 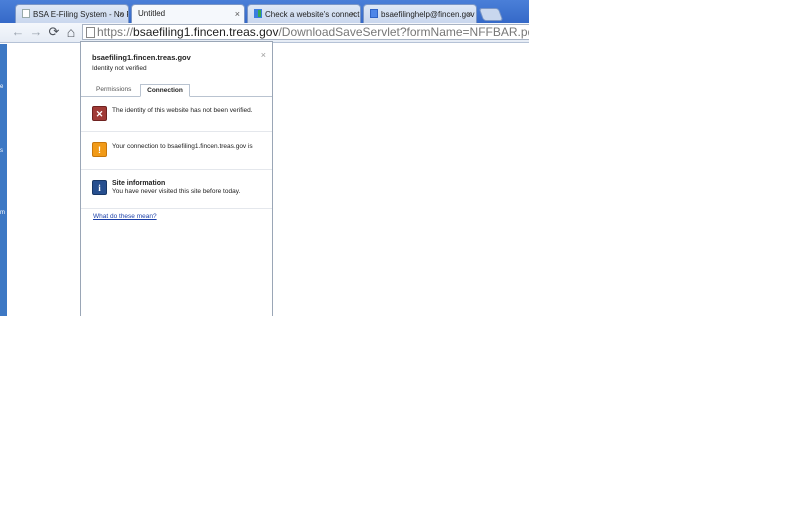 What do you see at coordinates (113, 90) in the screenshot?
I see `tab-permissions: Permissions` at bounding box center [113, 90].